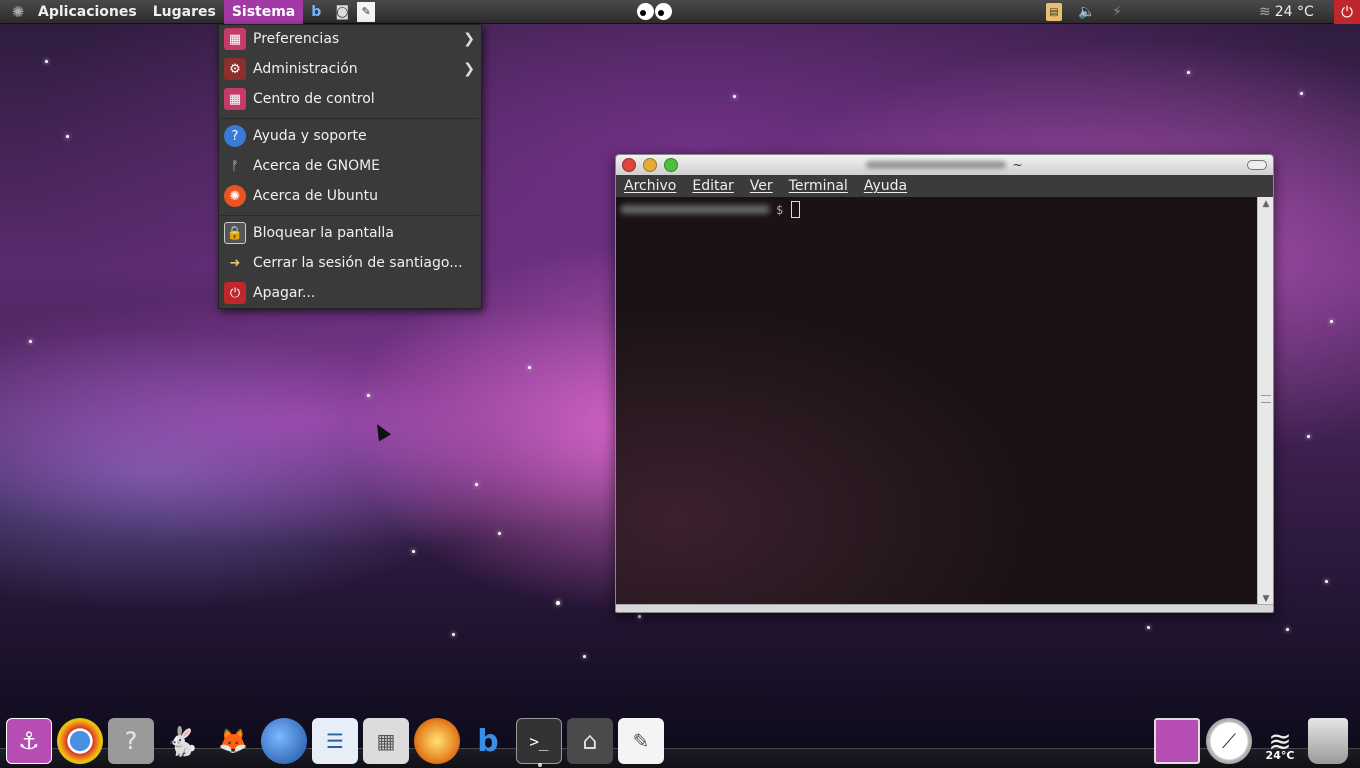 This screenshot has height=768, width=1360. What do you see at coordinates (1328, 741) in the screenshot?
I see `trash-icon` at bounding box center [1328, 741].